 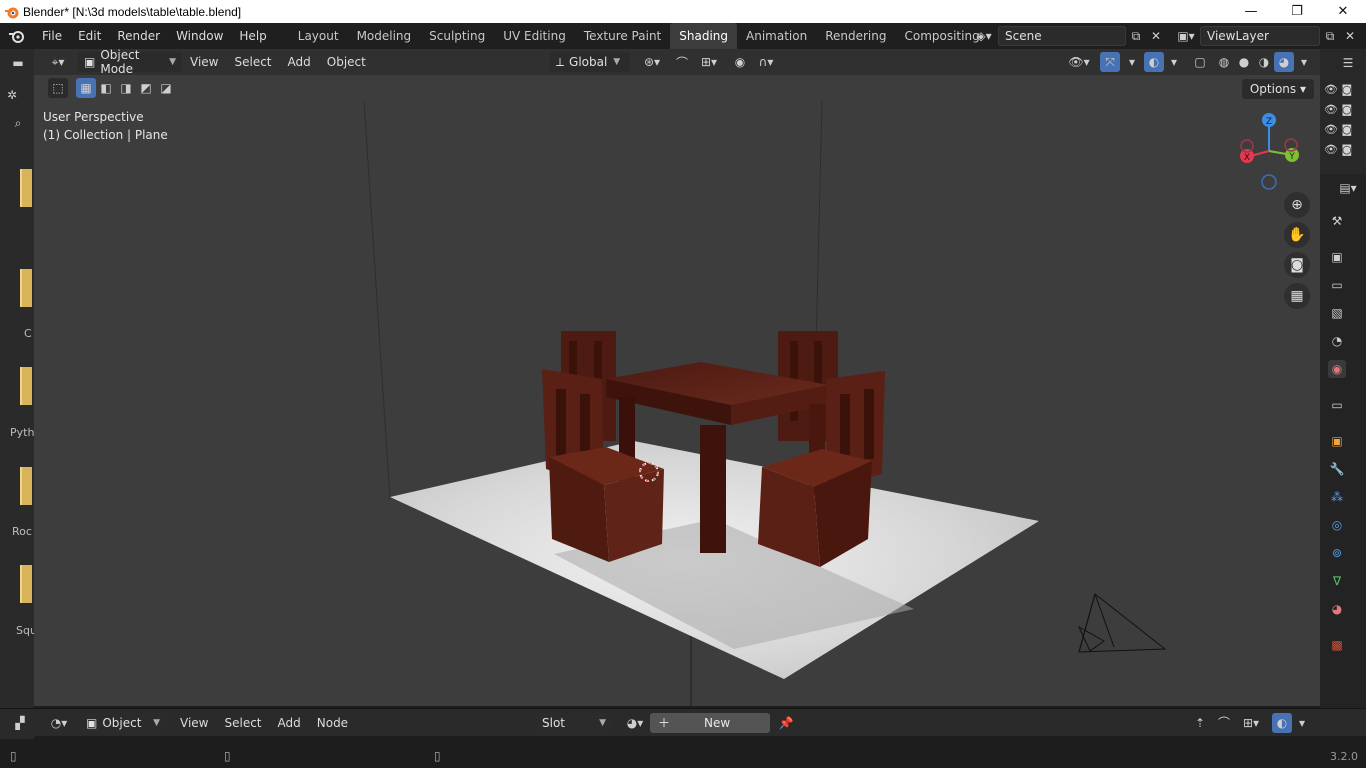 I want to click on view-layer-icon: ▧, so click(x=1337, y=313).